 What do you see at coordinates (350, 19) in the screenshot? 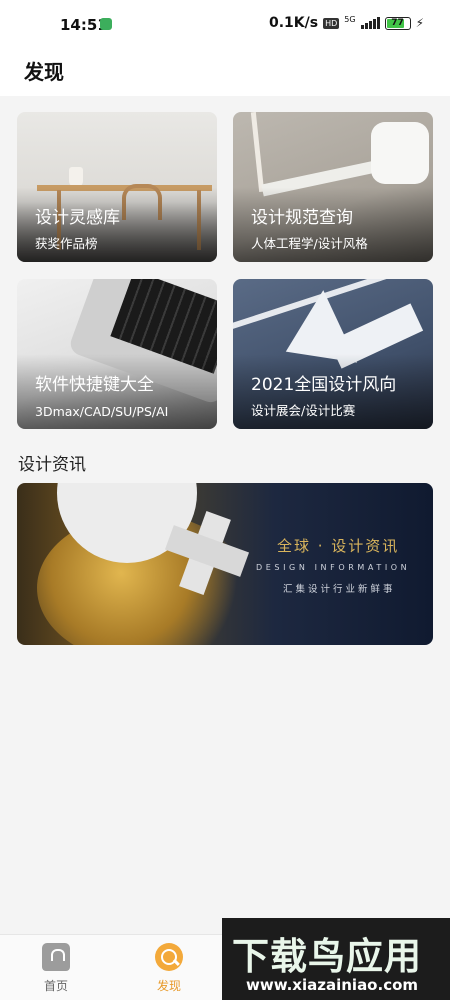
I see `network-type: 5G` at bounding box center [350, 19].